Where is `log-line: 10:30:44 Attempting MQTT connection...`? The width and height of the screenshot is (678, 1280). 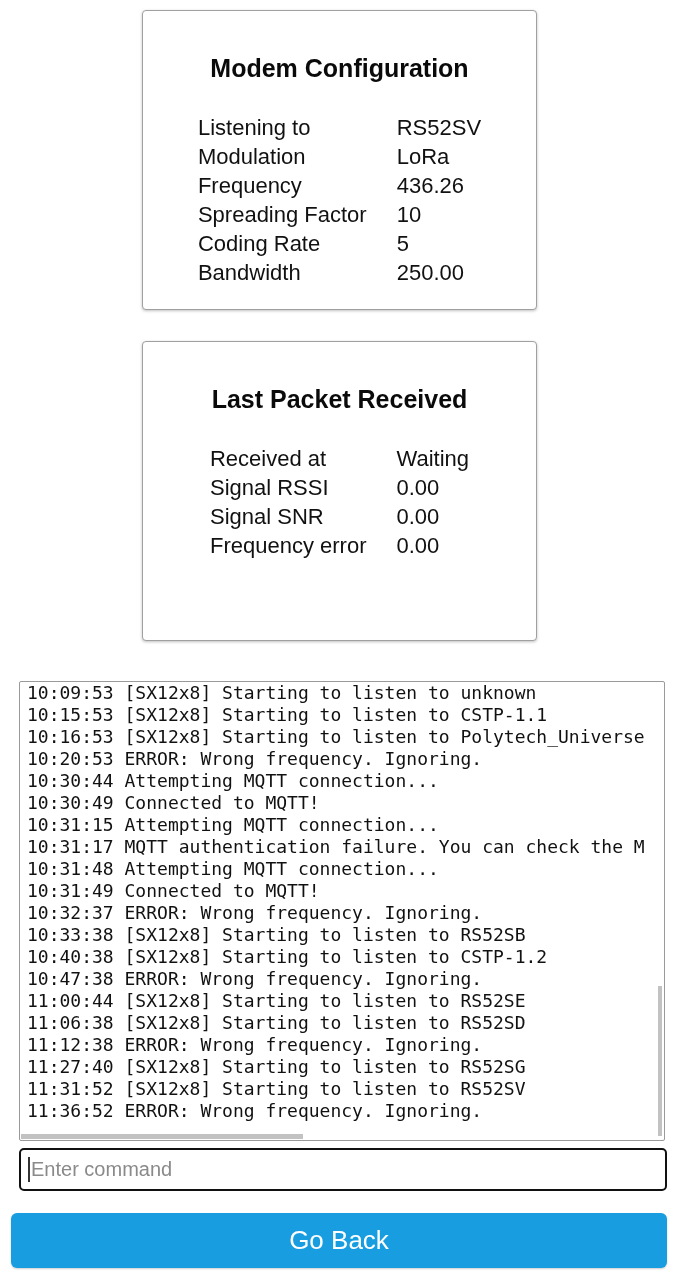
log-line: 10:30:44 Attempting MQTT connection... is located at coordinates (233, 781).